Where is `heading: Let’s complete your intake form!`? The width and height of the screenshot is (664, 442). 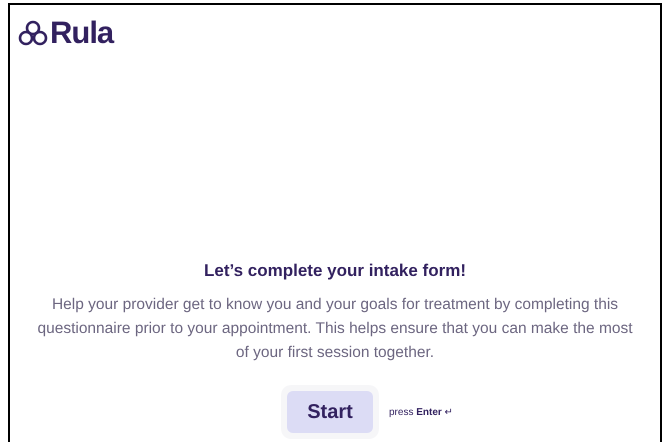
heading: Let’s complete your intake form! is located at coordinates (335, 271).